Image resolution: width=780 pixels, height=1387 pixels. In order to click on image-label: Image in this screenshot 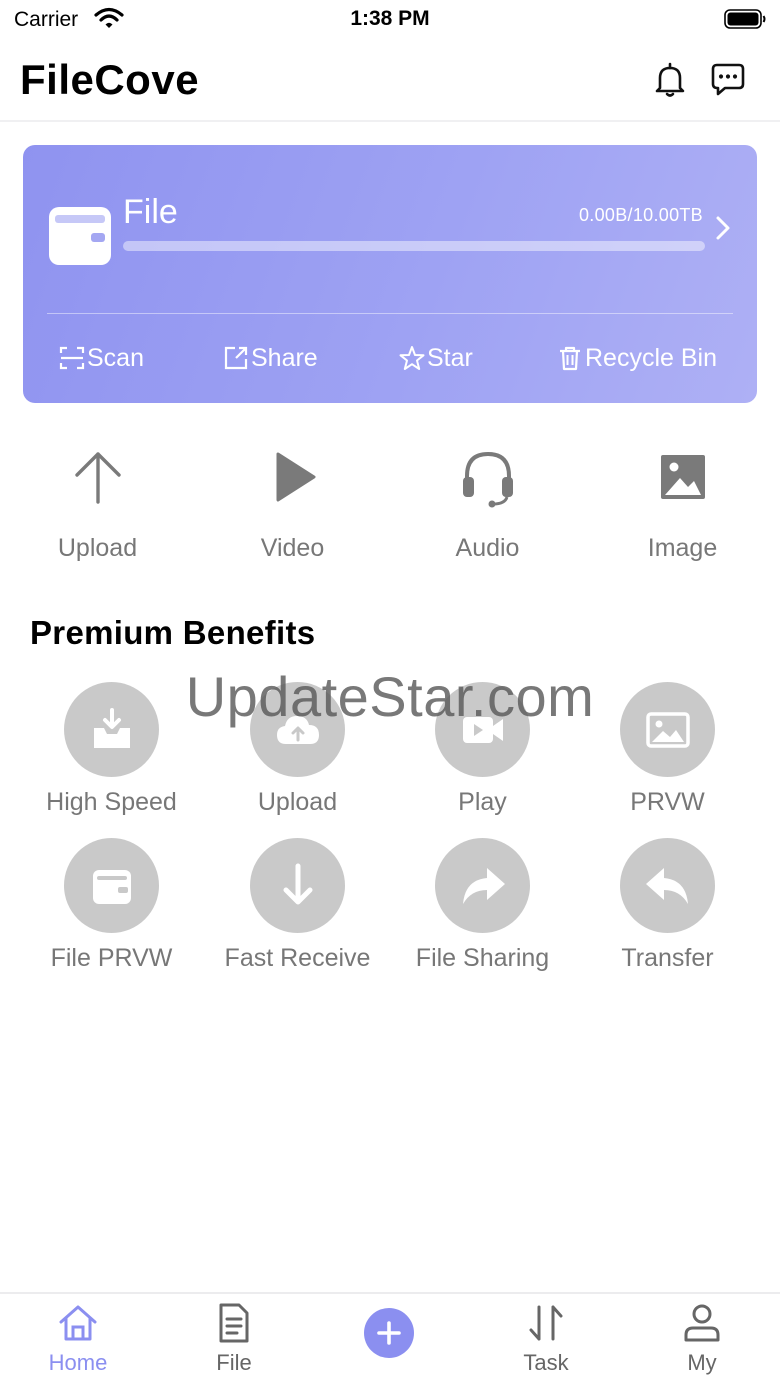, I will do `click(682, 548)`.